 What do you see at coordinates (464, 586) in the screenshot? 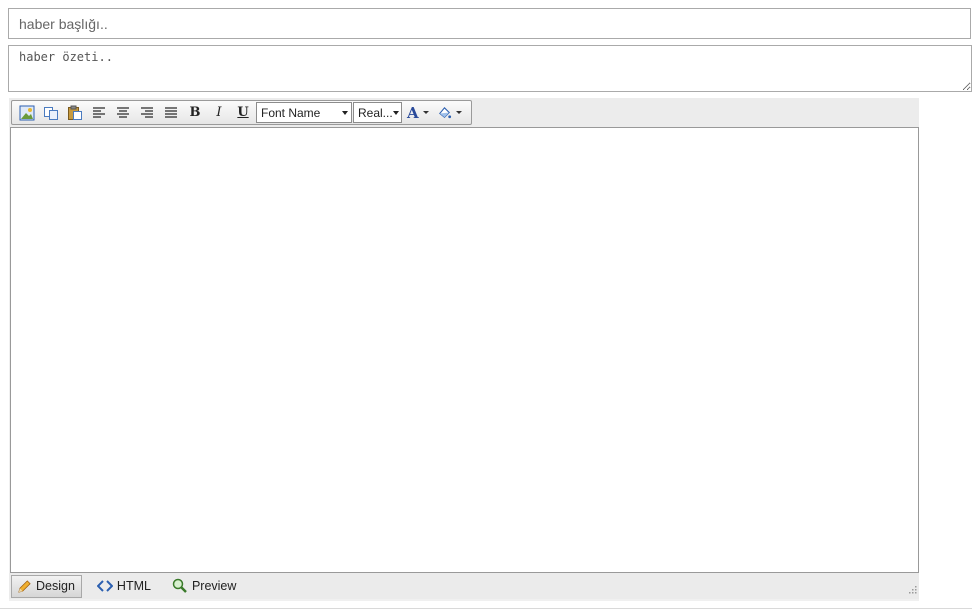
I see `editor-mode-bar: Design HTML Preview` at bounding box center [464, 586].